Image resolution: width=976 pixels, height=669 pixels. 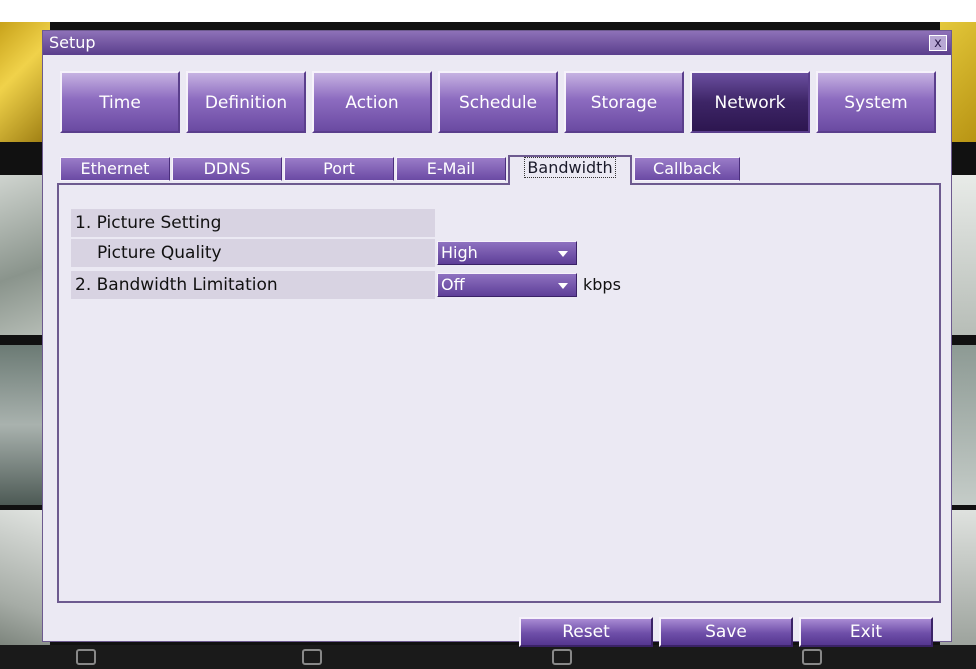 What do you see at coordinates (372, 102) in the screenshot?
I see `tab-action: Action` at bounding box center [372, 102].